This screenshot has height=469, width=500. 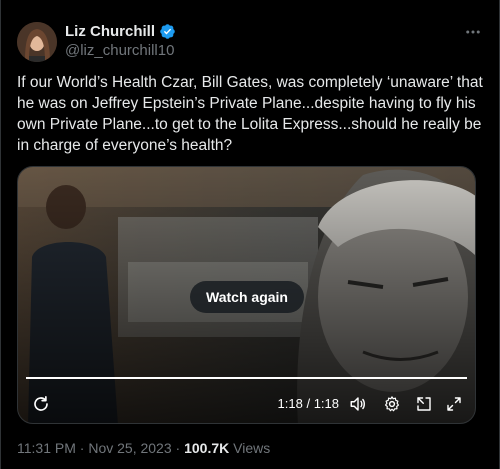 What do you see at coordinates (250, 41) in the screenshot?
I see `tweet-header: Liz Churchill @liz_churchill10` at bounding box center [250, 41].